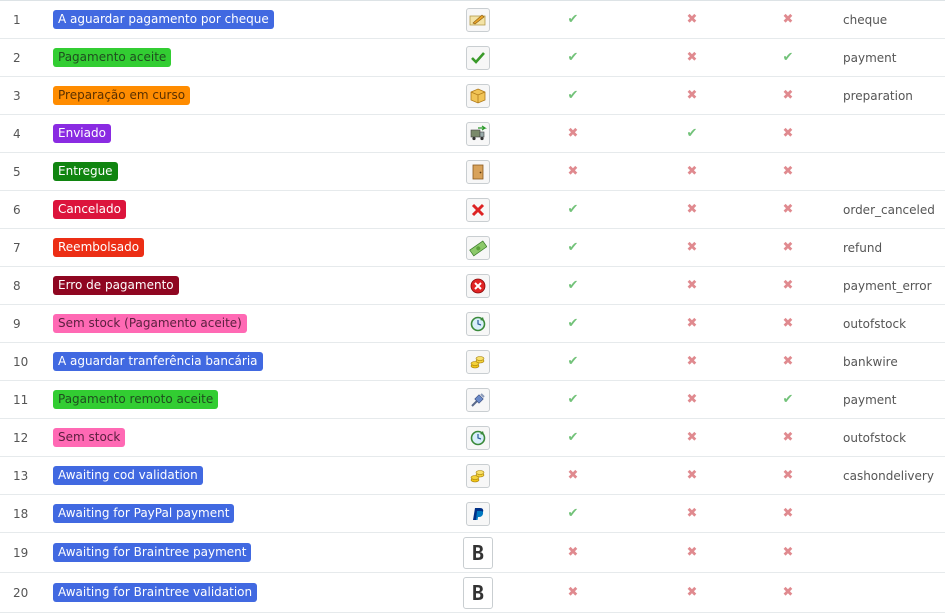 The width and height of the screenshot is (945, 615). I want to click on status-badge: Sem stock, so click(89, 437).